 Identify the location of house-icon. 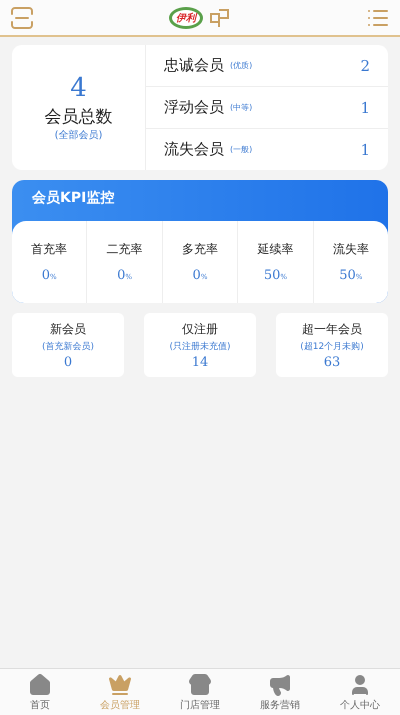
(40, 685).